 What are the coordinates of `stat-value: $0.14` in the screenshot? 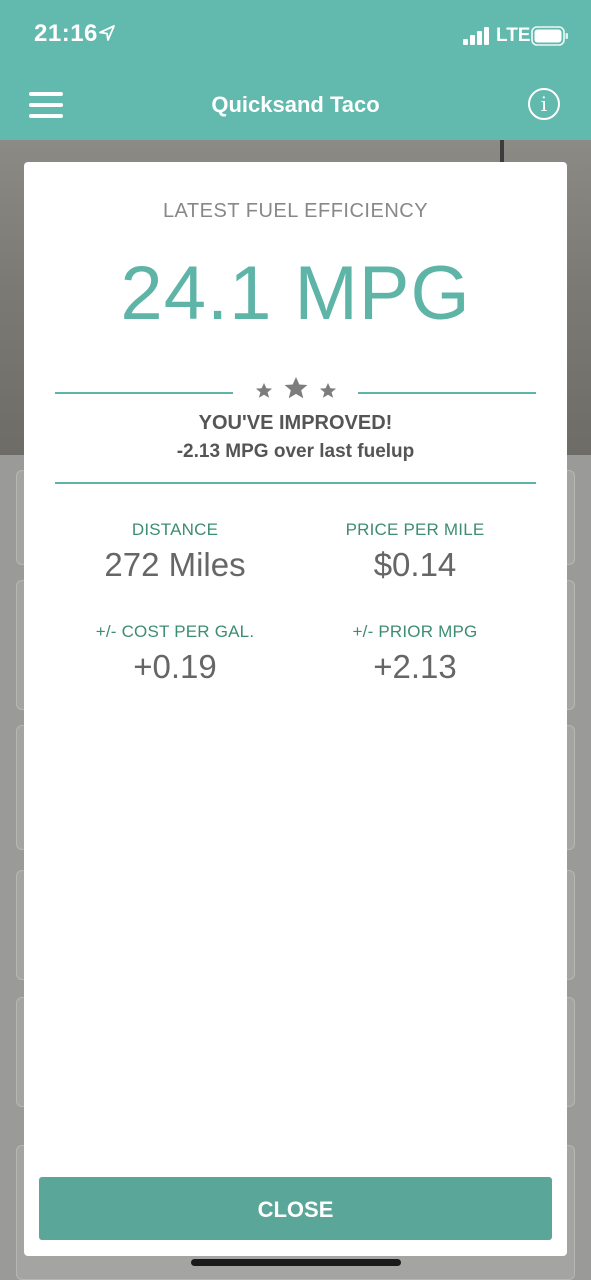 It's located at (415, 564).